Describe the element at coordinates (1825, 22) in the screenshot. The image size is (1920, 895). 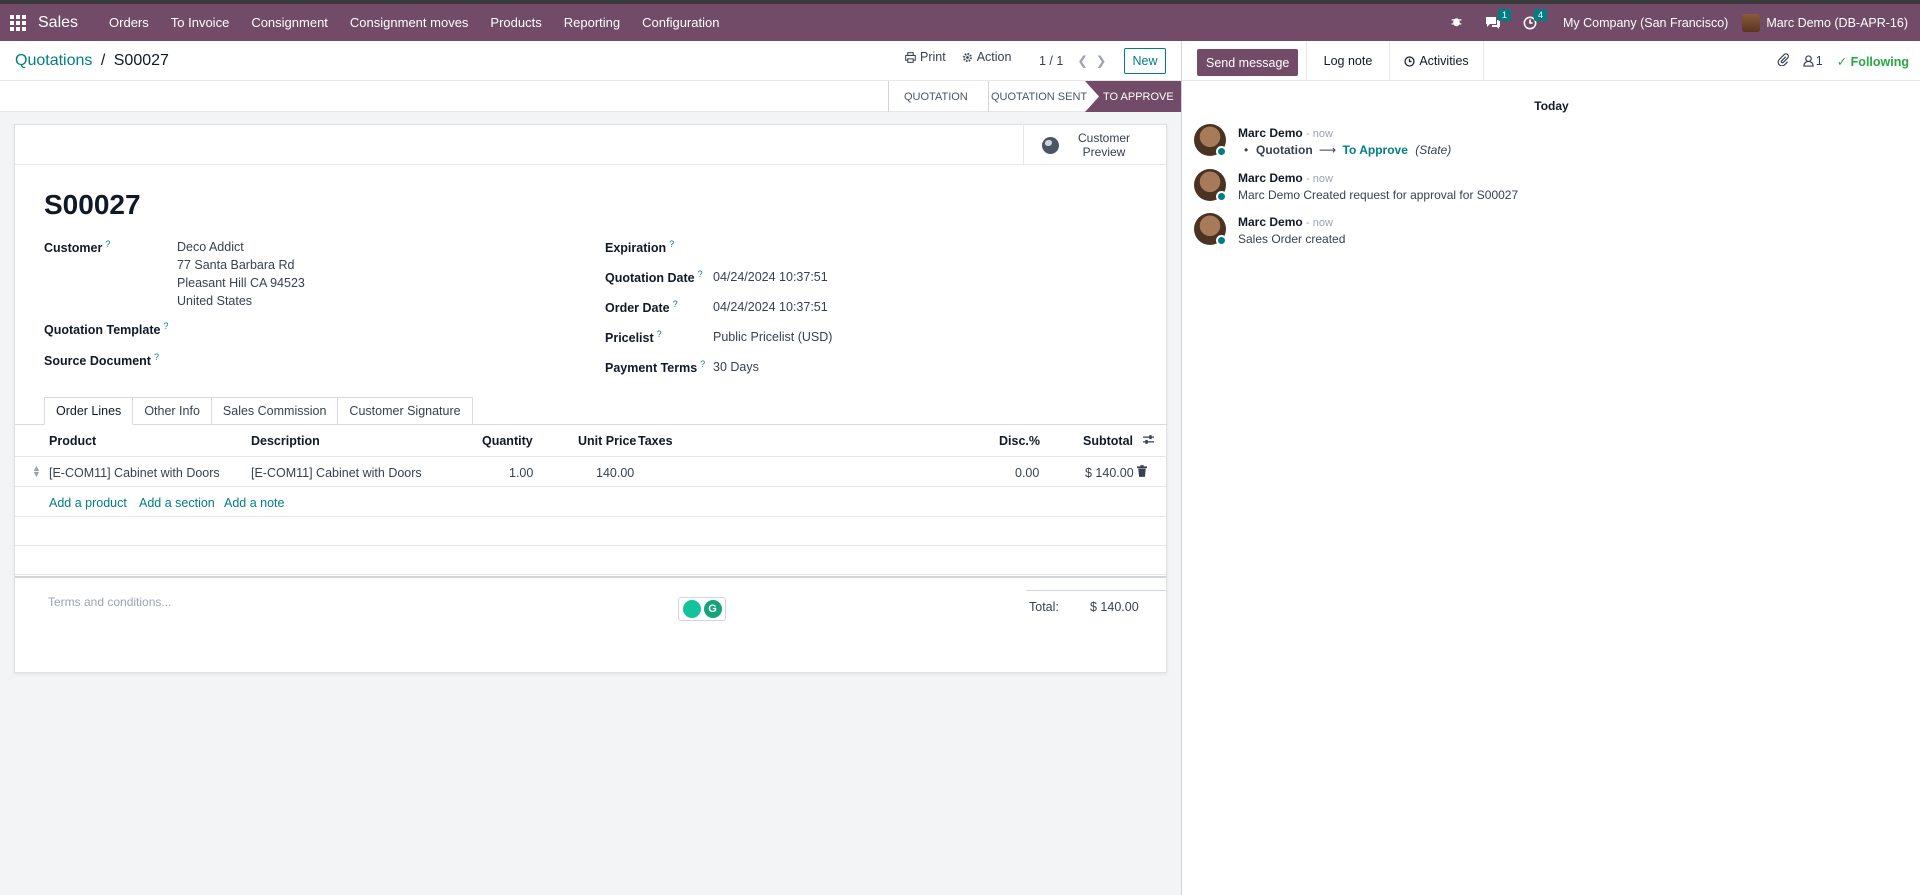
I see `user-menu: Marc Demo (DB-APR-16)` at that location.